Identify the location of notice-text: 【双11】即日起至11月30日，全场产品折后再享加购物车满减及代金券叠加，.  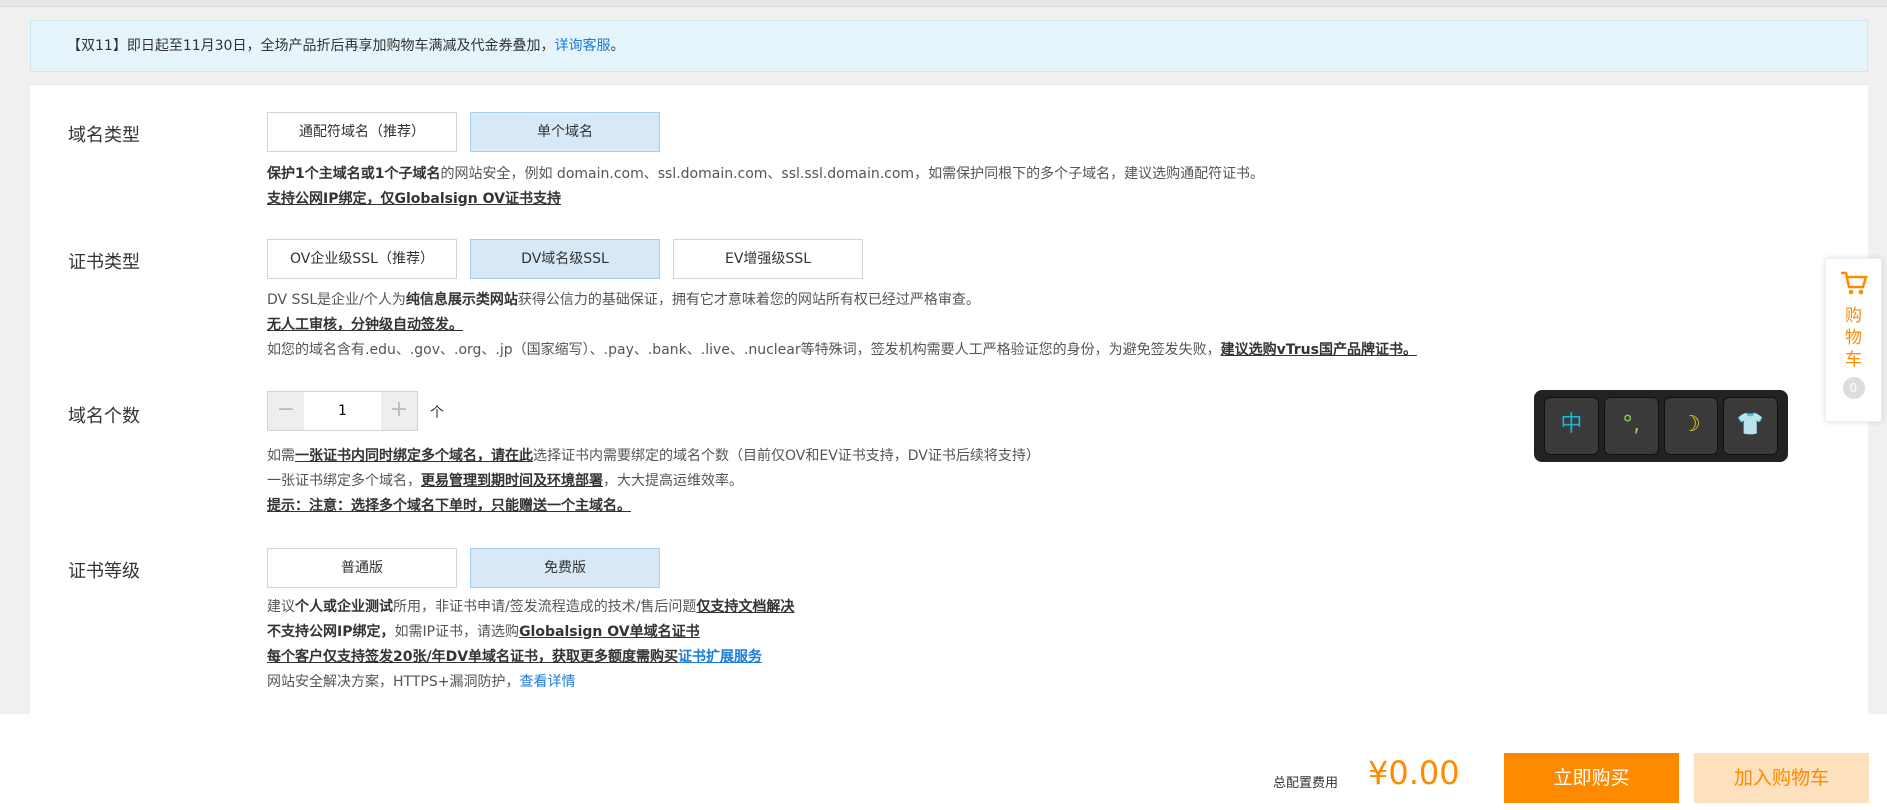
(311, 46).